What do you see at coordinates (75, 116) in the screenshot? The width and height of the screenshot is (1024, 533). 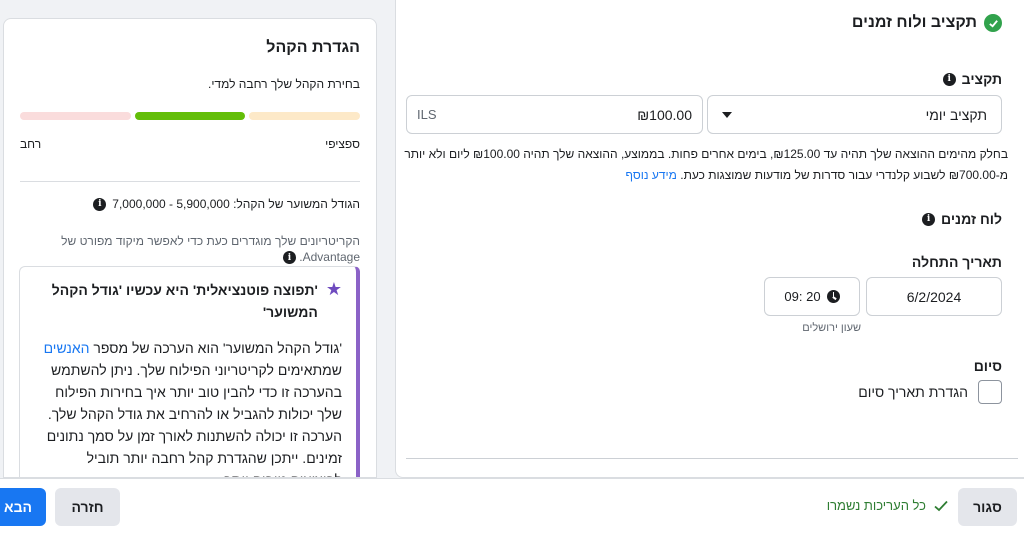 I see `meter-segment-broad` at bounding box center [75, 116].